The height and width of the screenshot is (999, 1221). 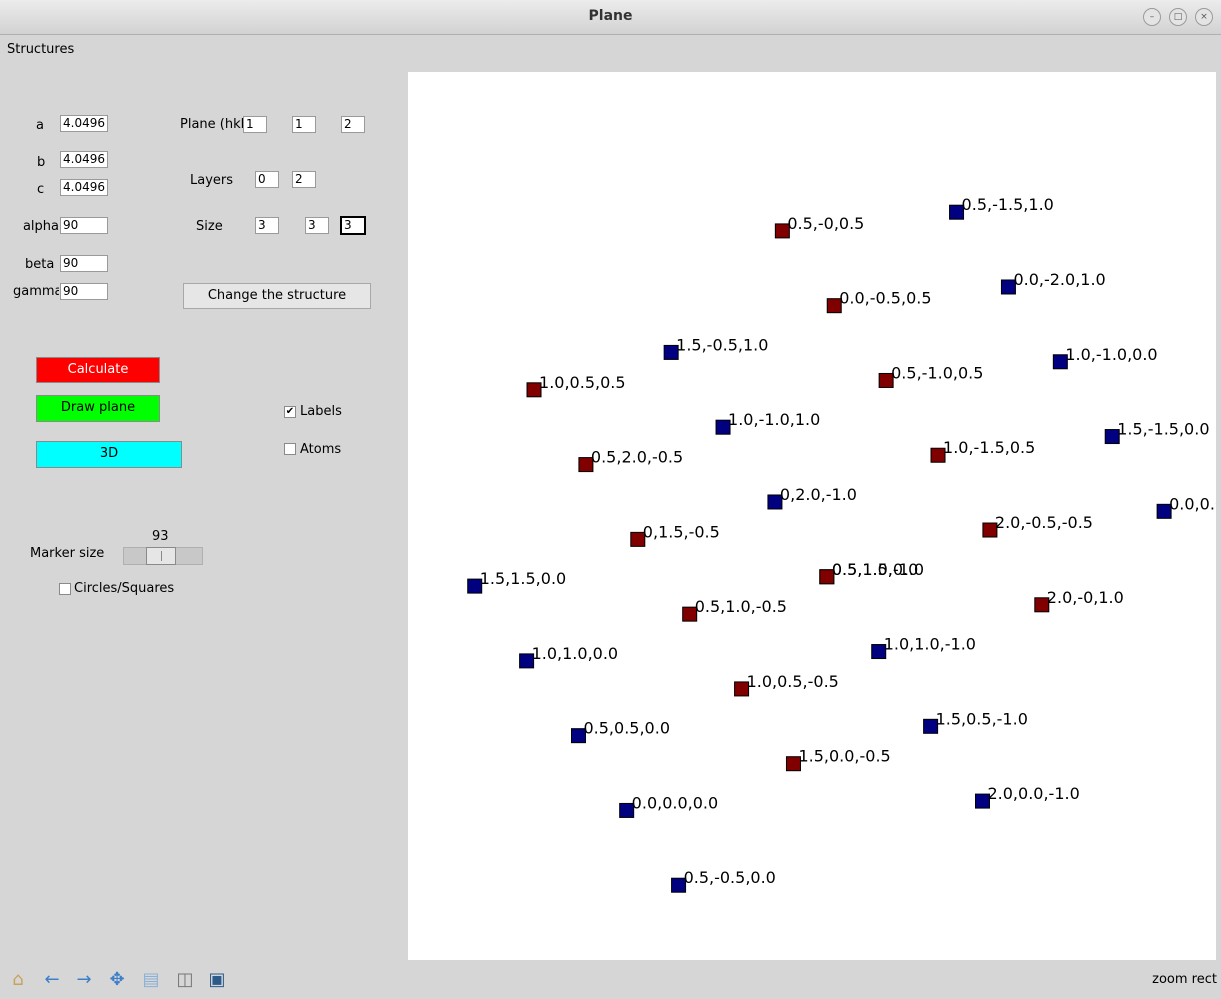 I want to click on home-icon: ⌂, so click(x=18, y=980).